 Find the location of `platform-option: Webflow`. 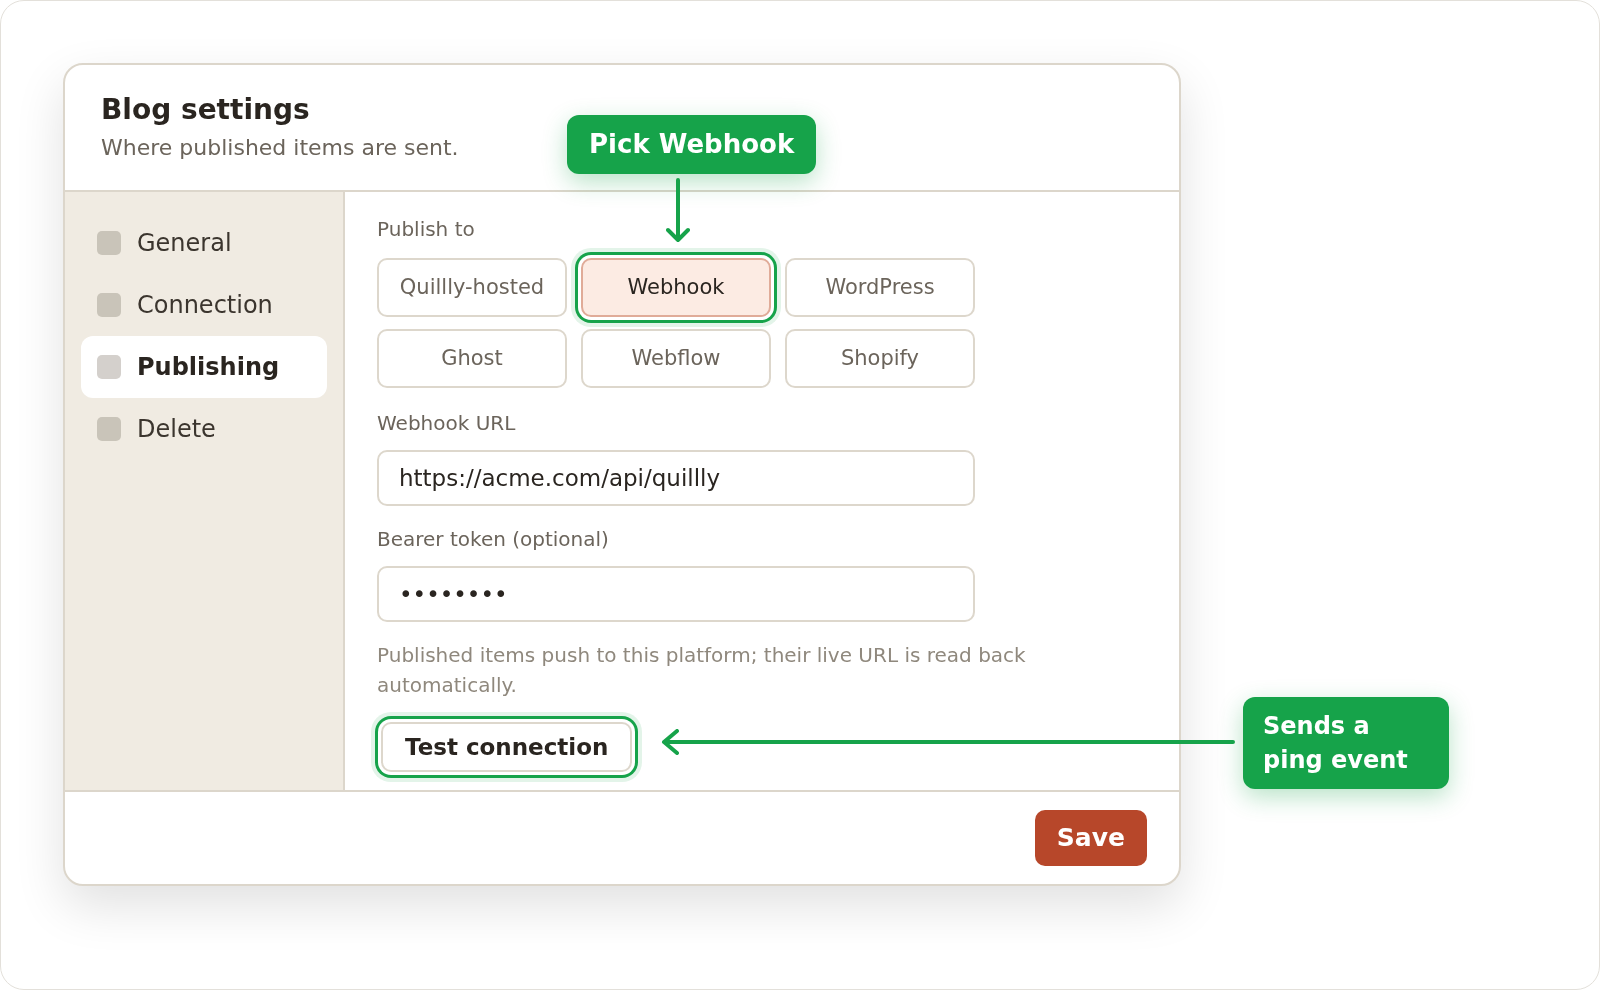

platform-option: Webflow is located at coordinates (676, 358).